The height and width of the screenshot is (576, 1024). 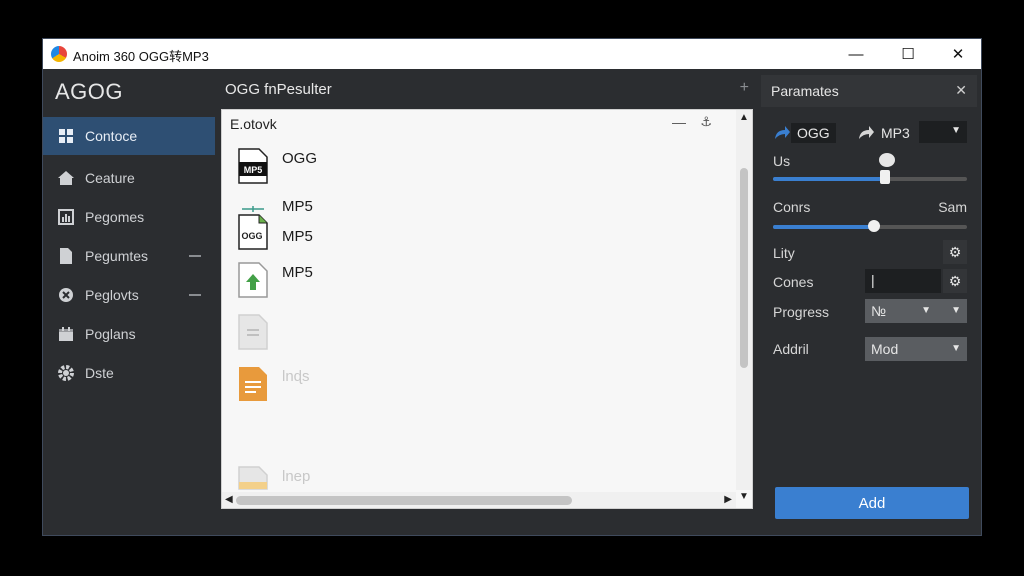 I want to click on progress-label: Progress, so click(x=801, y=312).